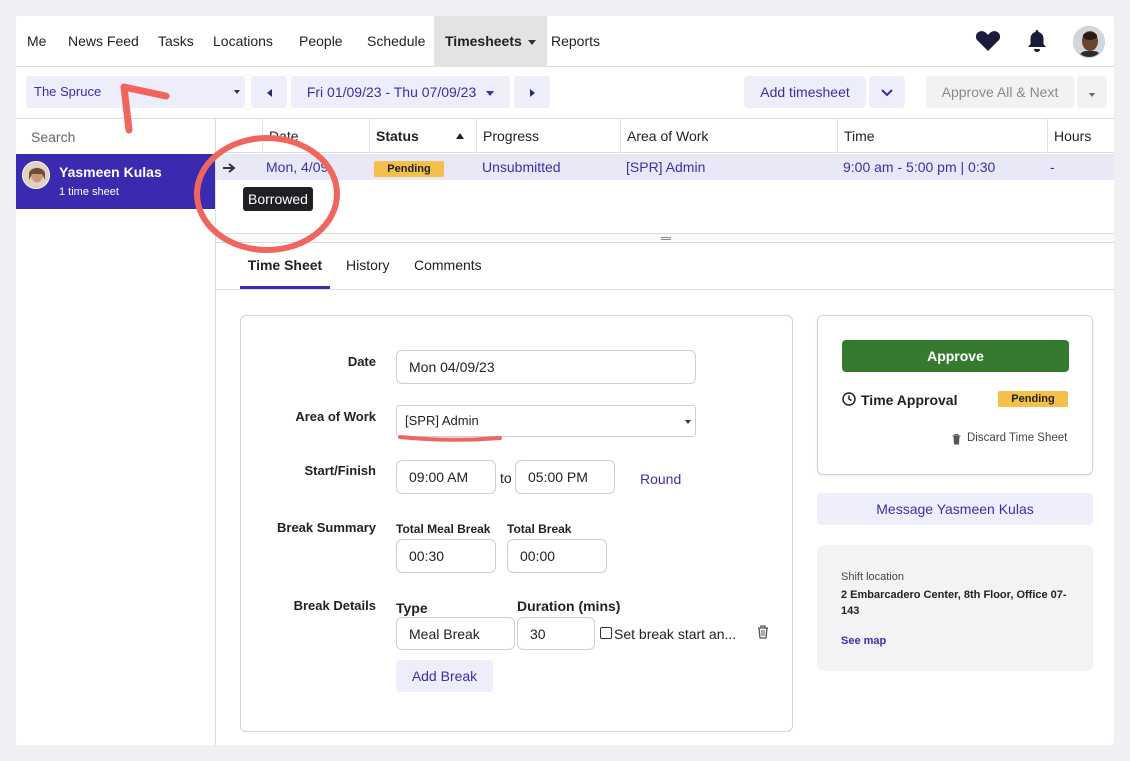 Image resolution: width=1130 pixels, height=761 pixels. What do you see at coordinates (444, 676) in the screenshot?
I see `add-break-button: Add Break` at bounding box center [444, 676].